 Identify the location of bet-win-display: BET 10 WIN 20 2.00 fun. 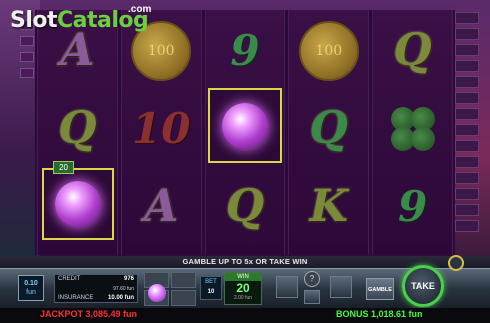
(232, 288).